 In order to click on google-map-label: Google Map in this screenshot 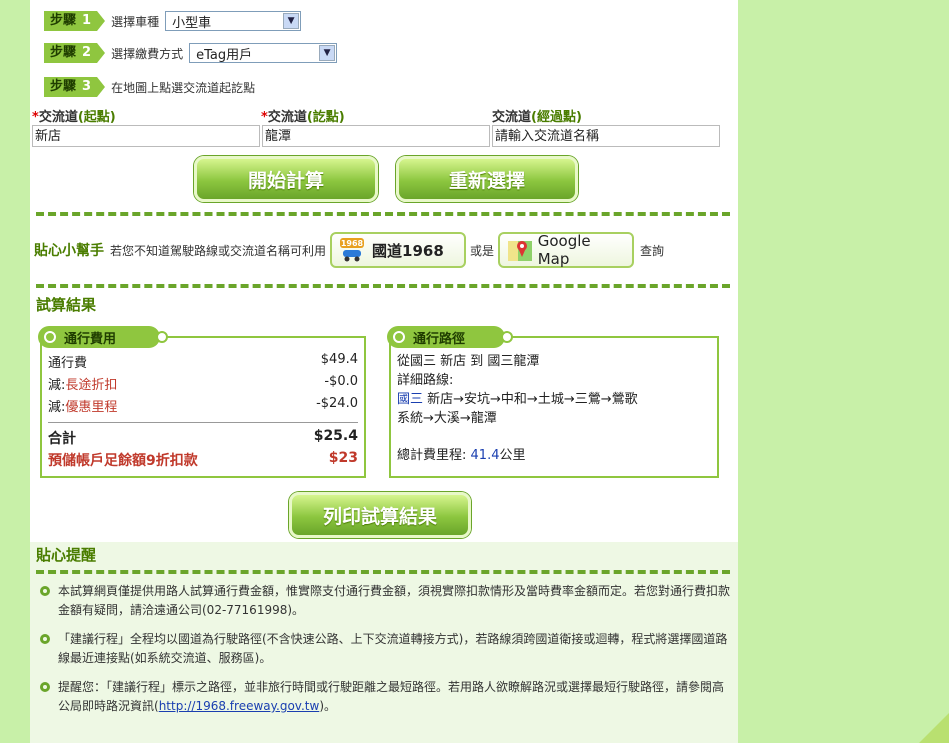, I will do `click(564, 250)`.